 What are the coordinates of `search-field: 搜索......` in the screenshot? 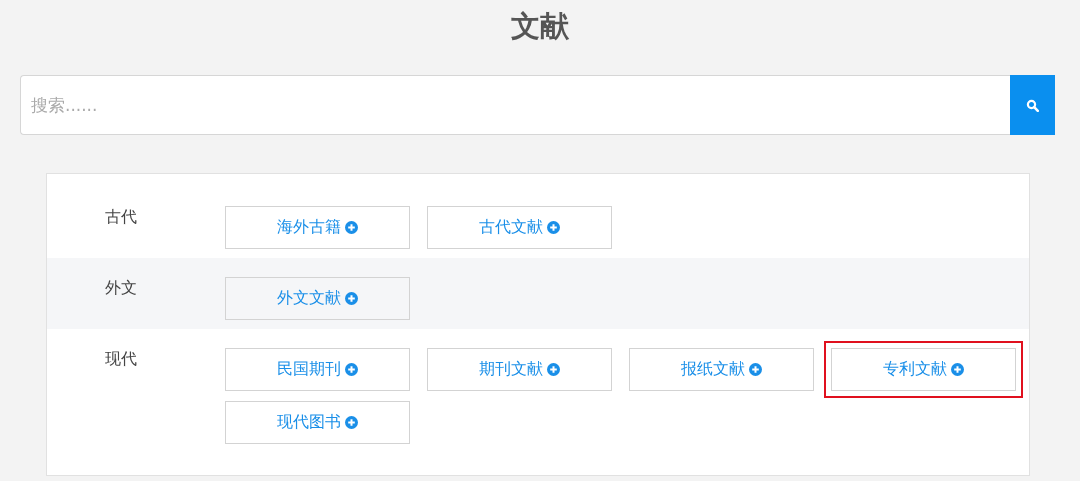 It's located at (515, 105).